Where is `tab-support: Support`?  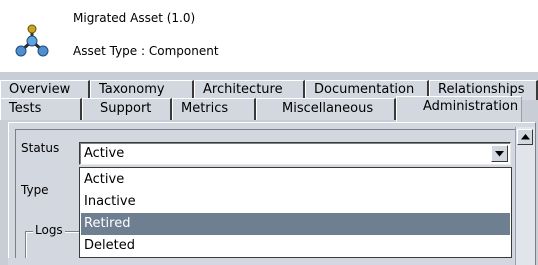
tab-support: Support is located at coordinates (127, 109).